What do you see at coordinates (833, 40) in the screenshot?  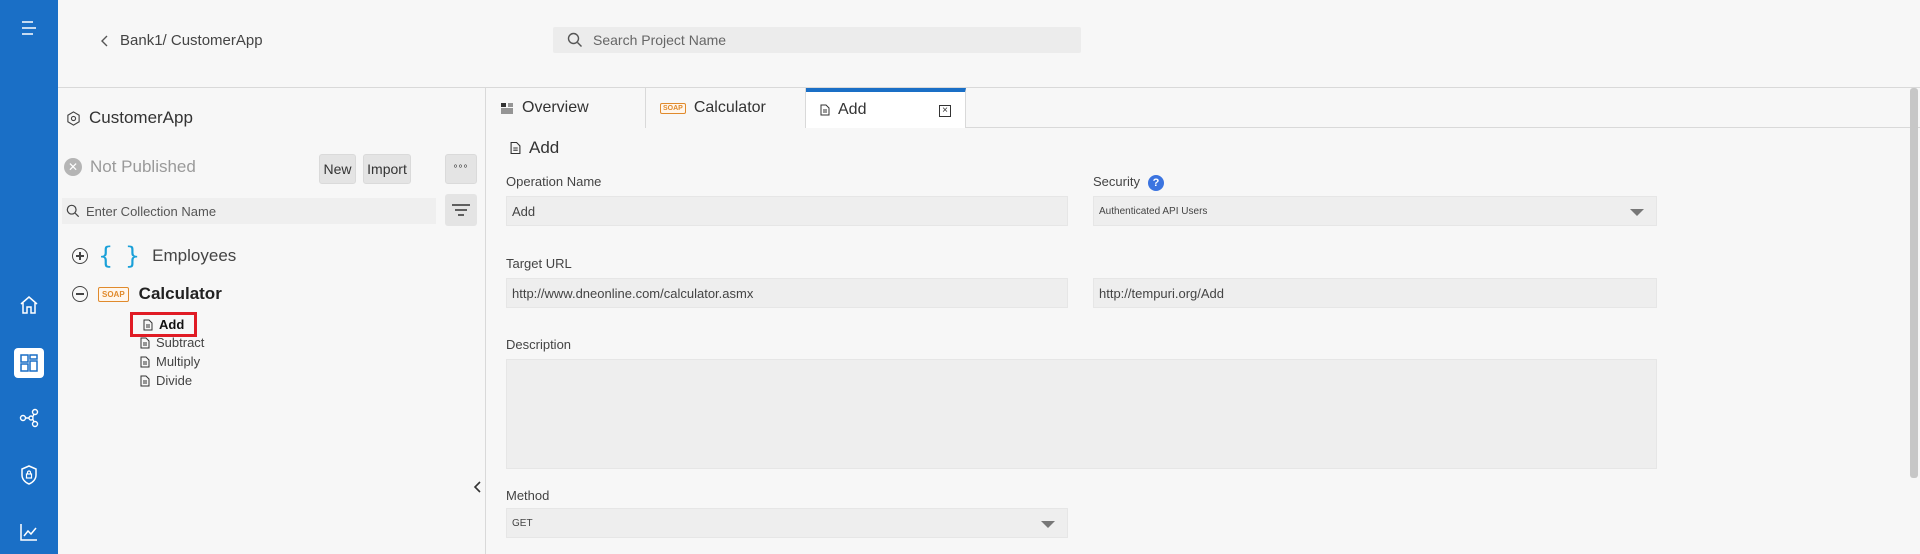 I see `project-search-input` at bounding box center [833, 40].